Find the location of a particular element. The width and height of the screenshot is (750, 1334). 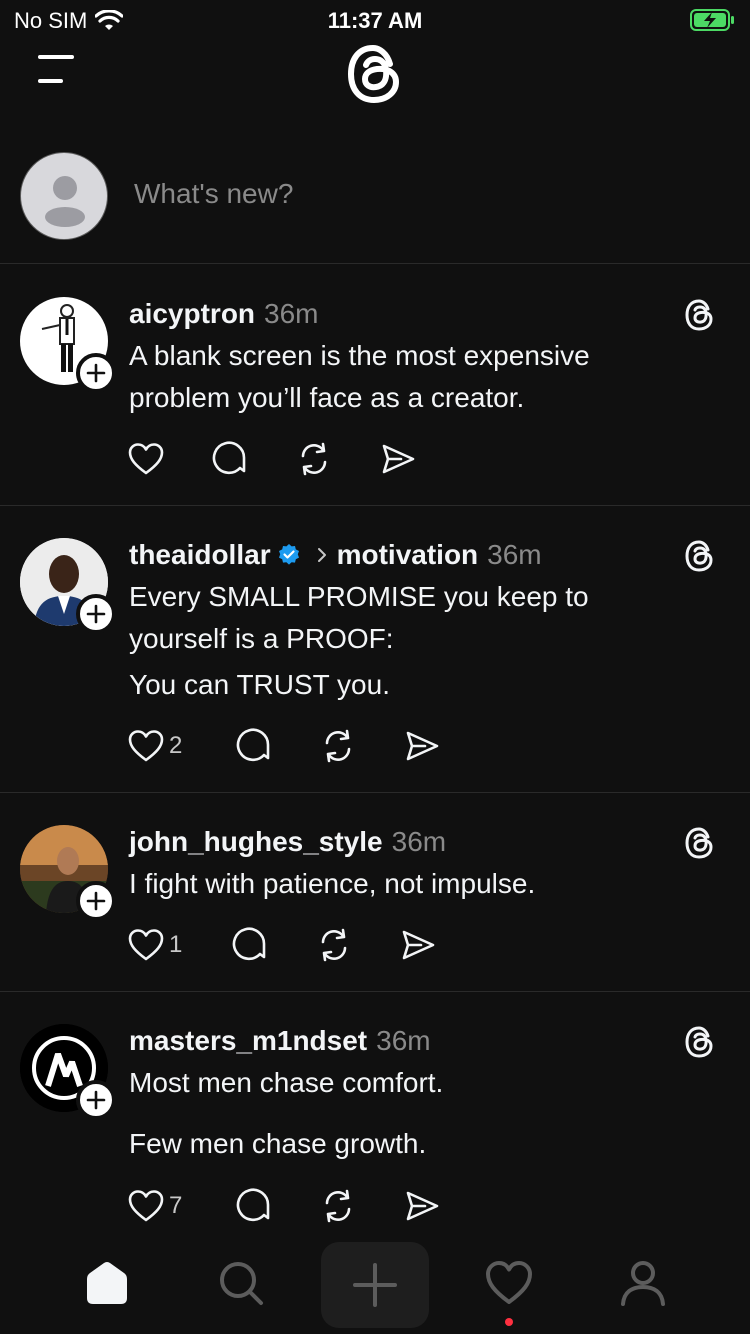

threads-logo-icon is located at coordinates (375, 74).